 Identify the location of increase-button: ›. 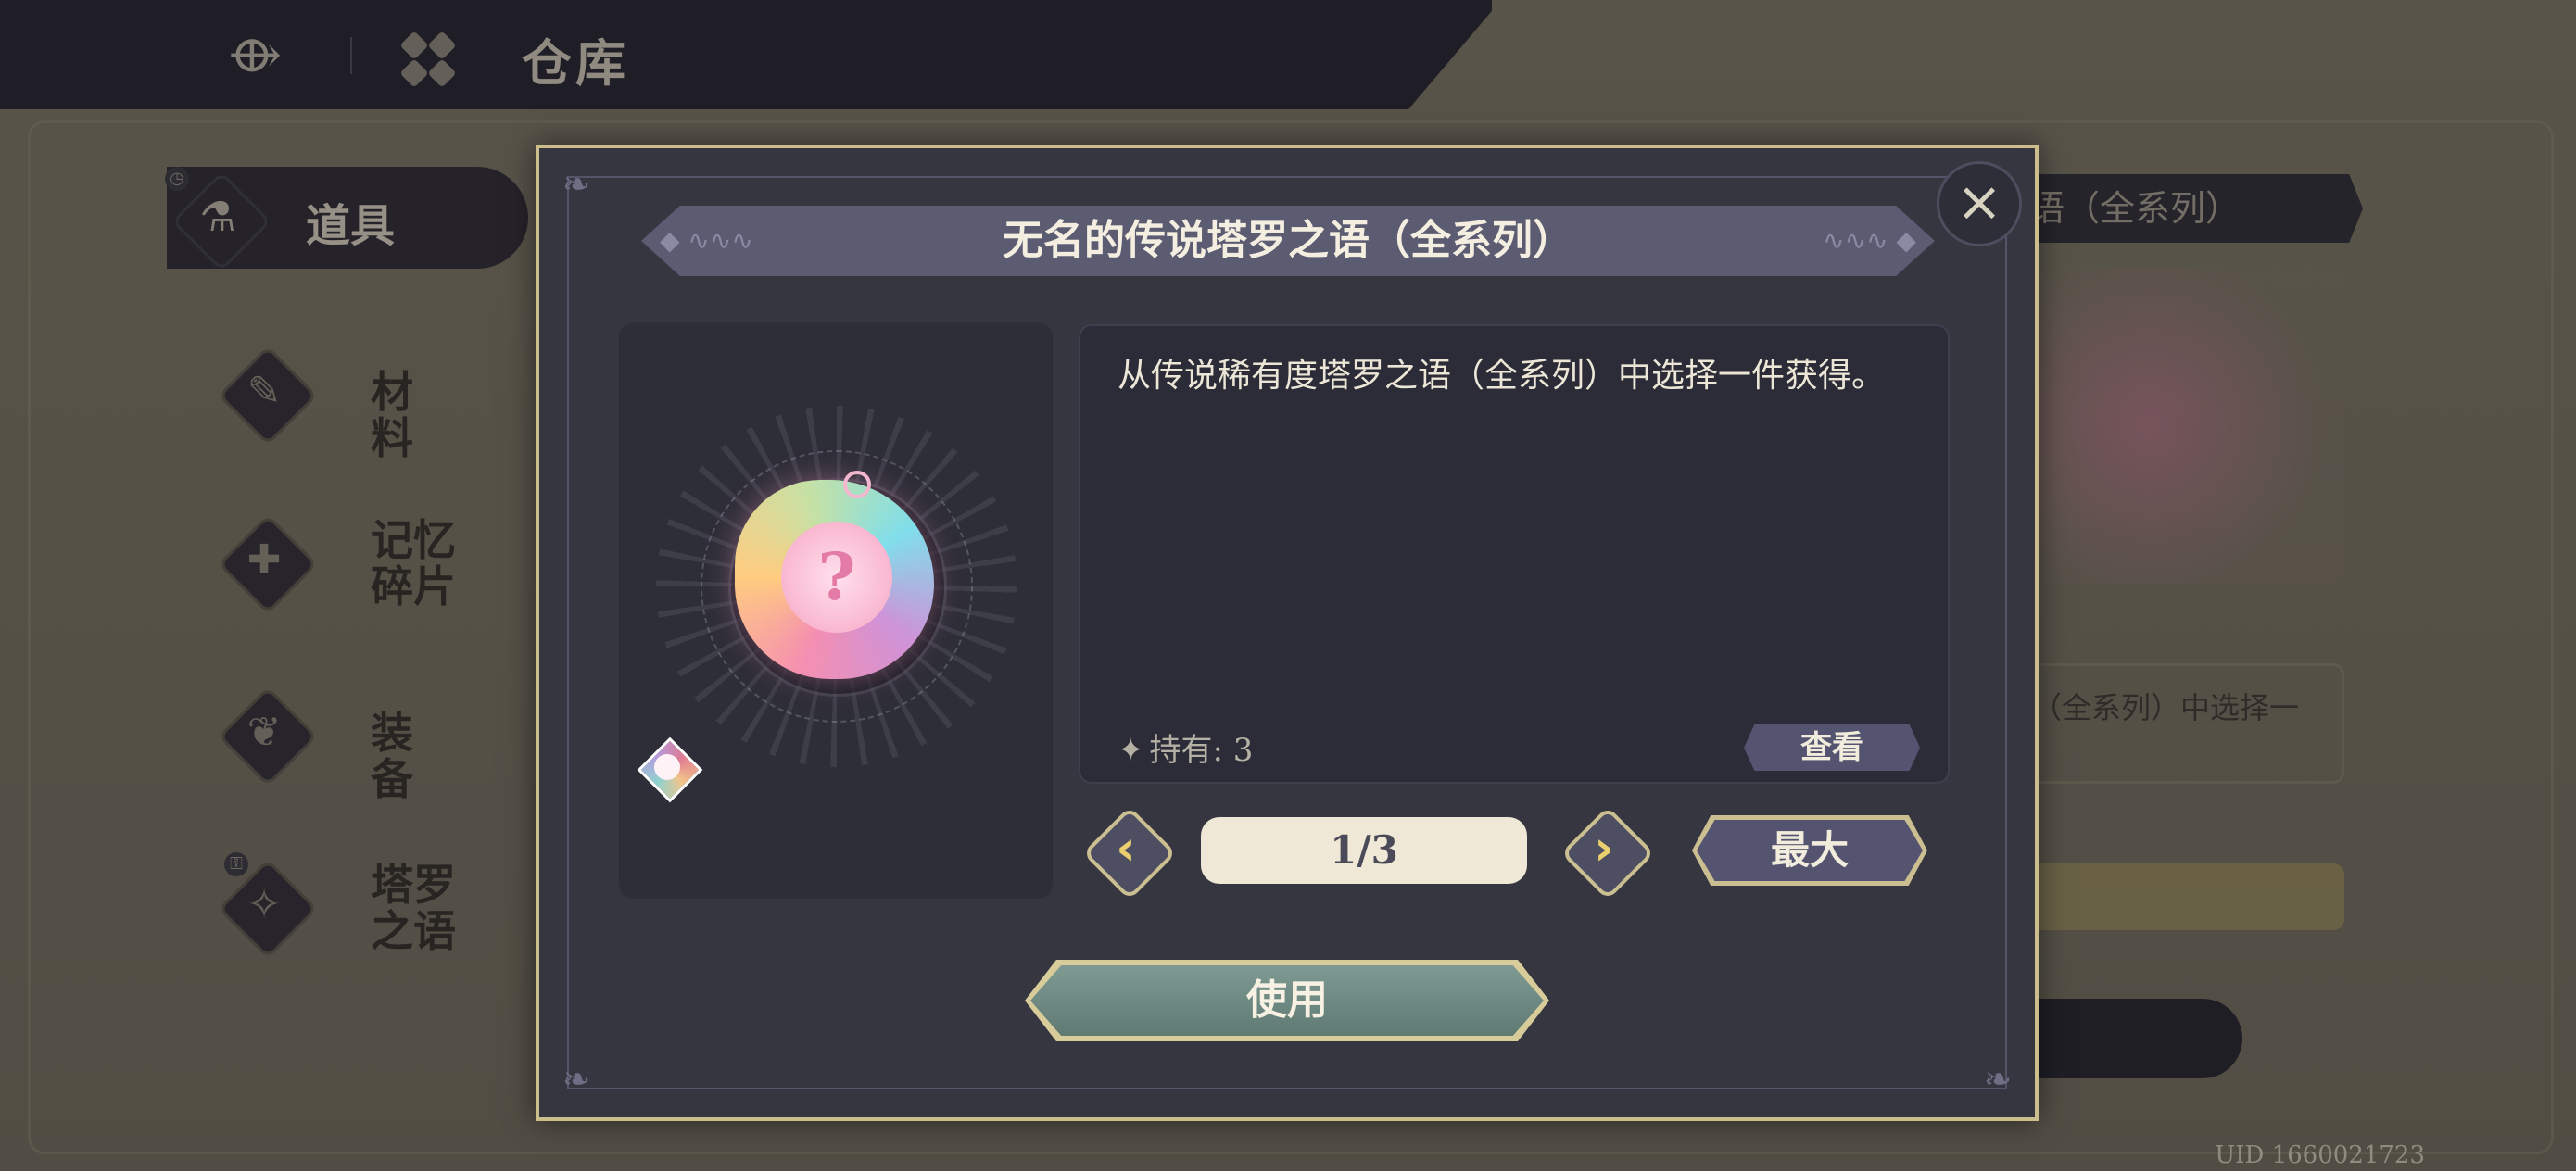
(1607, 853).